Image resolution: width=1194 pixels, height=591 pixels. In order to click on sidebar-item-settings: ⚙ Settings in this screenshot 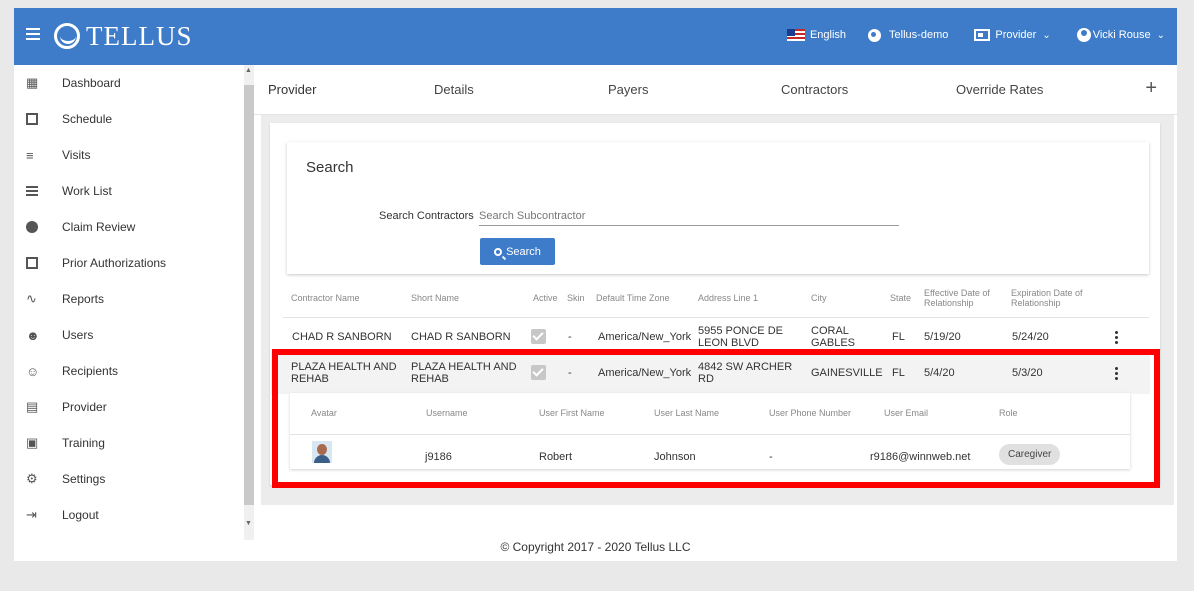, I will do `click(129, 479)`.